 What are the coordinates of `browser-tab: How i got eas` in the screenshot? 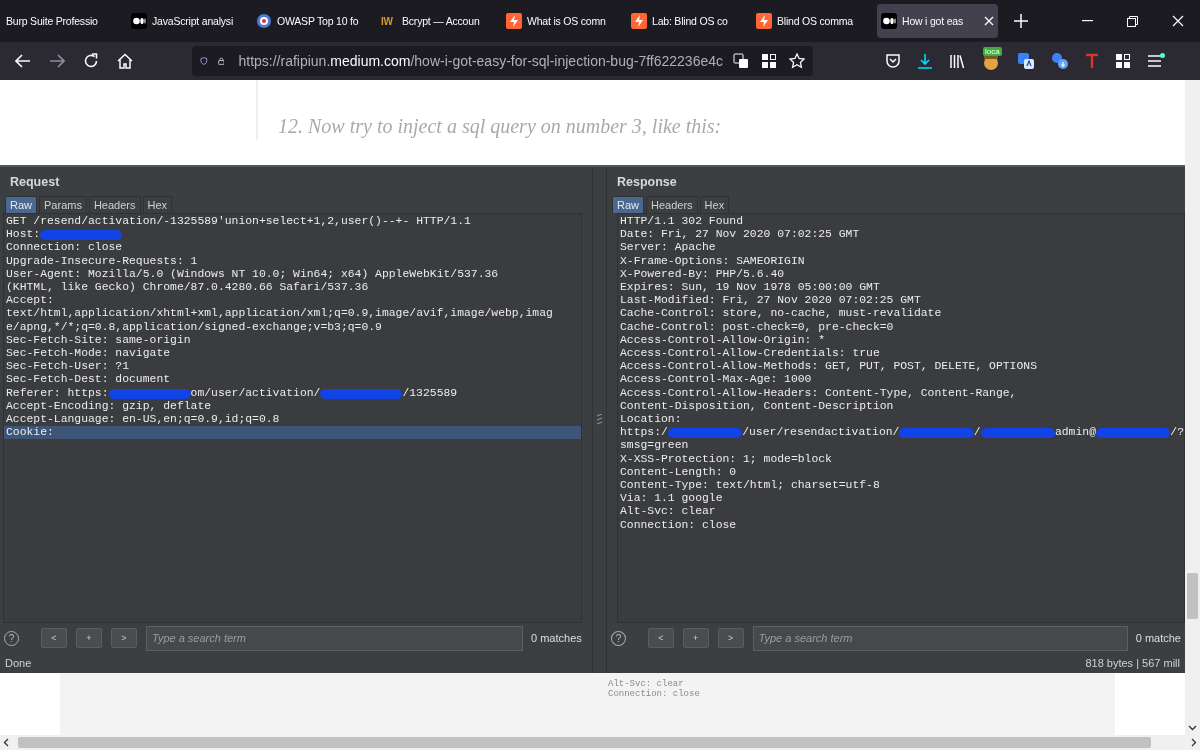 It's located at (937, 21).